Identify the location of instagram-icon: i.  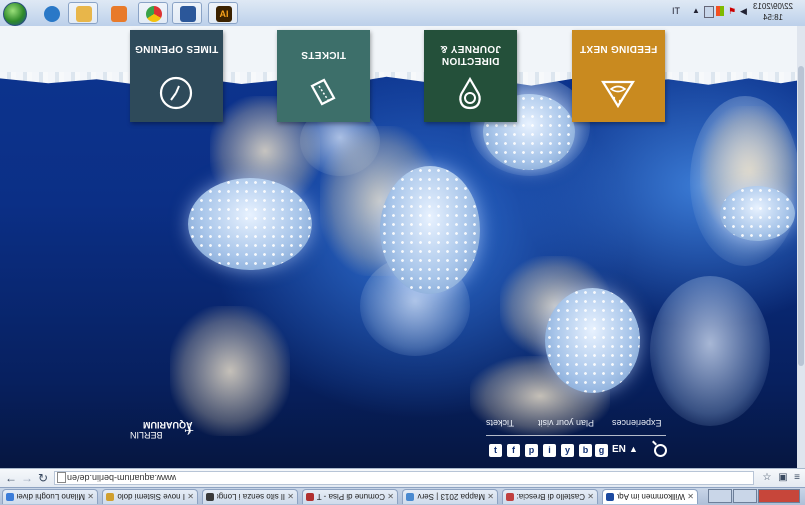
(549, 450).